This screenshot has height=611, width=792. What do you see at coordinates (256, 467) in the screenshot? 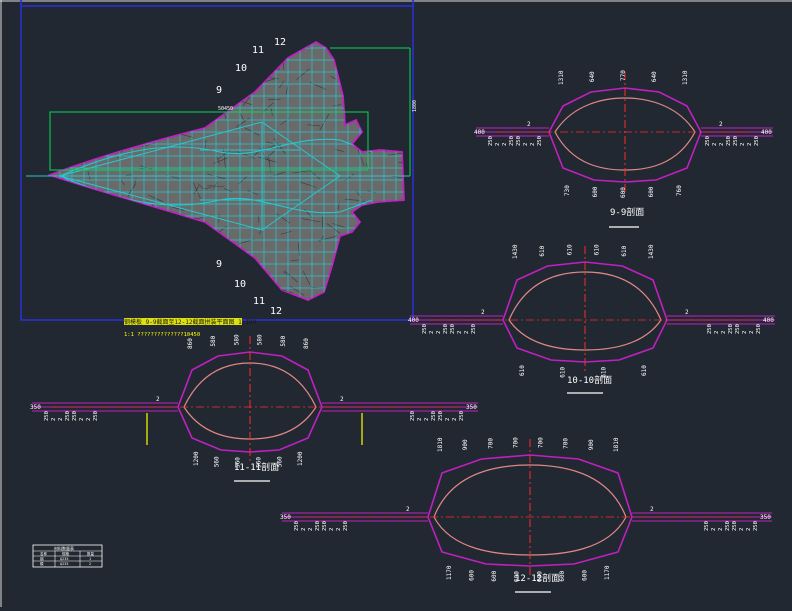
I see `section-title: 11-11剖面` at bounding box center [256, 467].